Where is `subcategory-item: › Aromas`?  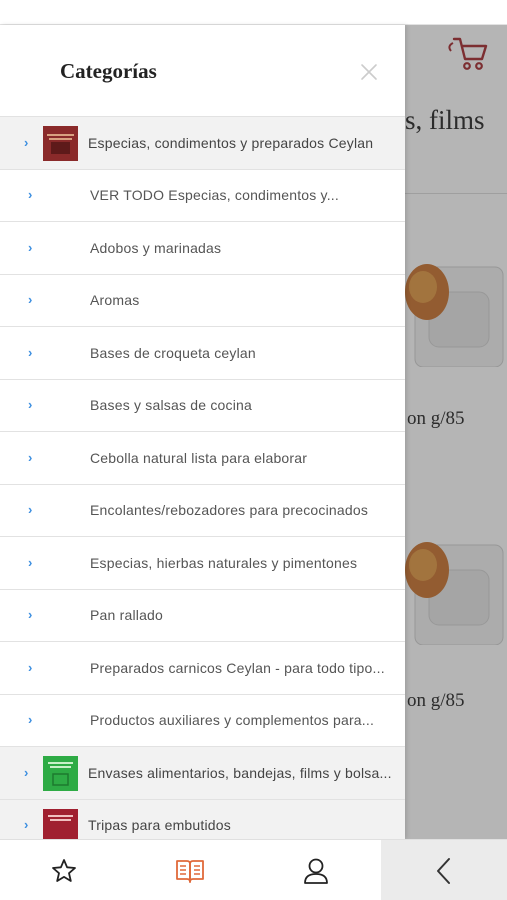
subcategory-item: › Aromas is located at coordinates (202, 300).